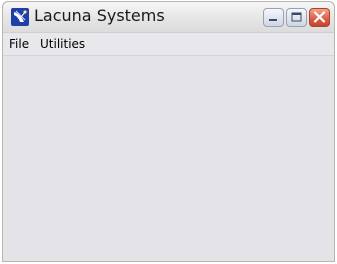 This screenshot has height=264, width=337. I want to click on close-icon, so click(319, 17).